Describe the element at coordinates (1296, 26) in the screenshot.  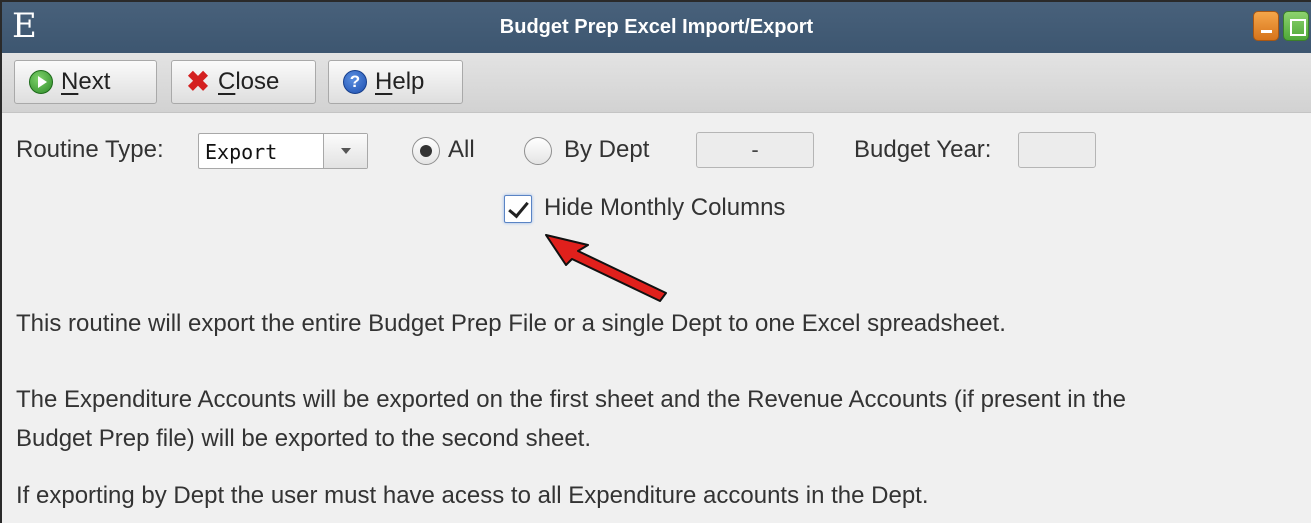
I see `maximize-button` at that location.